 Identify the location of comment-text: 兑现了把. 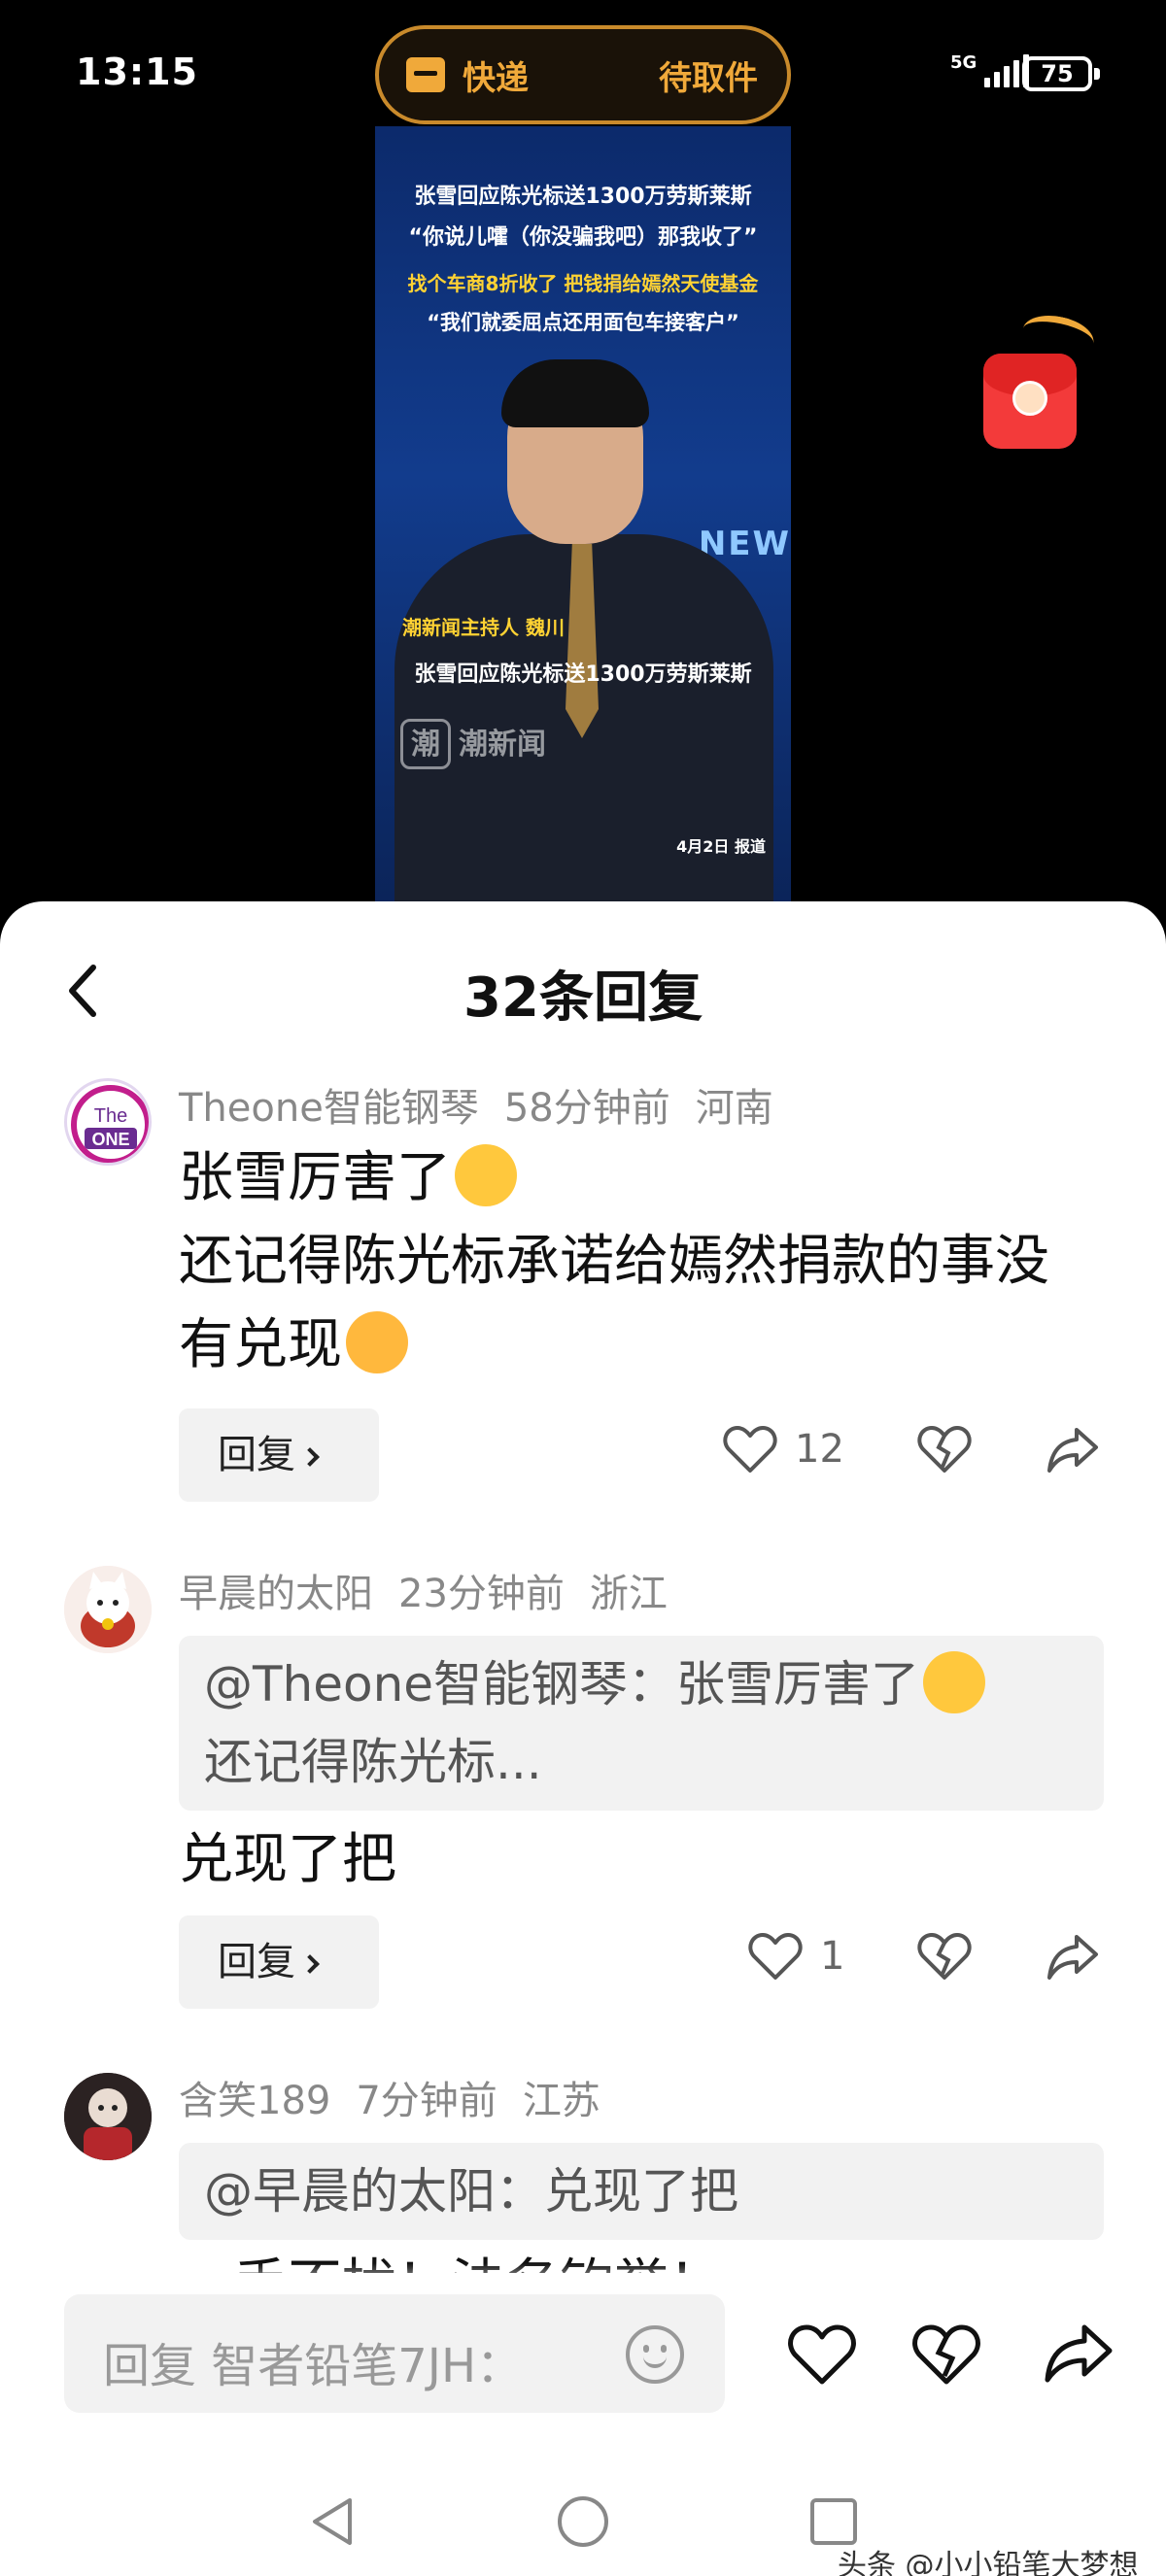
(287, 1859).